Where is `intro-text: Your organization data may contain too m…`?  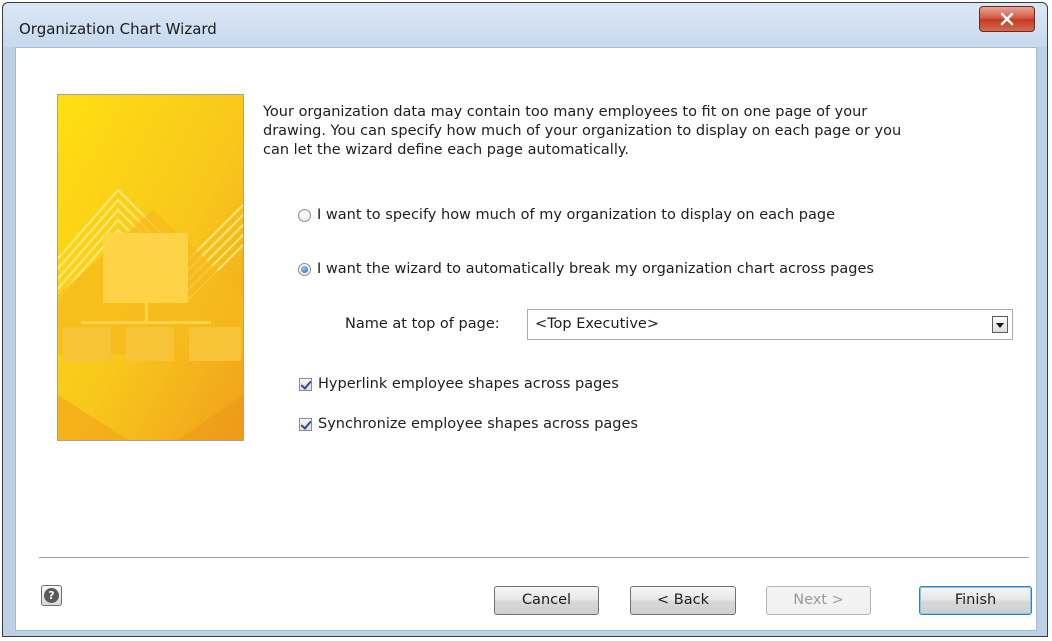 intro-text: Your organization data may contain too m… is located at coordinates (582, 131).